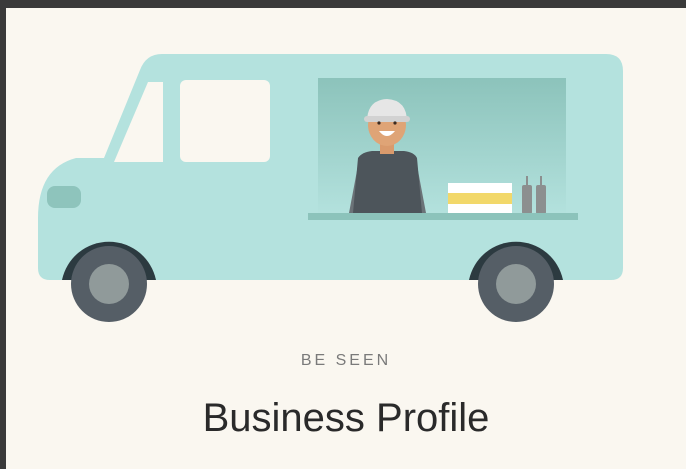 The image size is (686, 469). What do you see at coordinates (516, 284) in the screenshot?
I see `rear-wheel` at bounding box center [516, 284].